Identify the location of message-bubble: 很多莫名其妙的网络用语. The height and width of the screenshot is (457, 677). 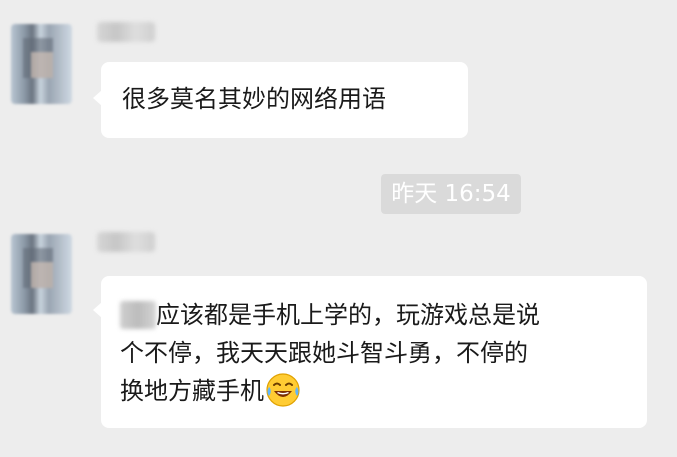
(280, 100).